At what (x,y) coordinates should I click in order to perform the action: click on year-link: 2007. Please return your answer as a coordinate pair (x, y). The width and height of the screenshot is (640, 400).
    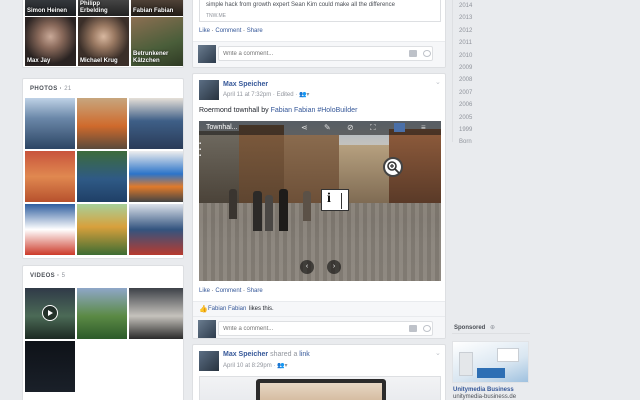
    Looking at the image, I should click on (474, 93).